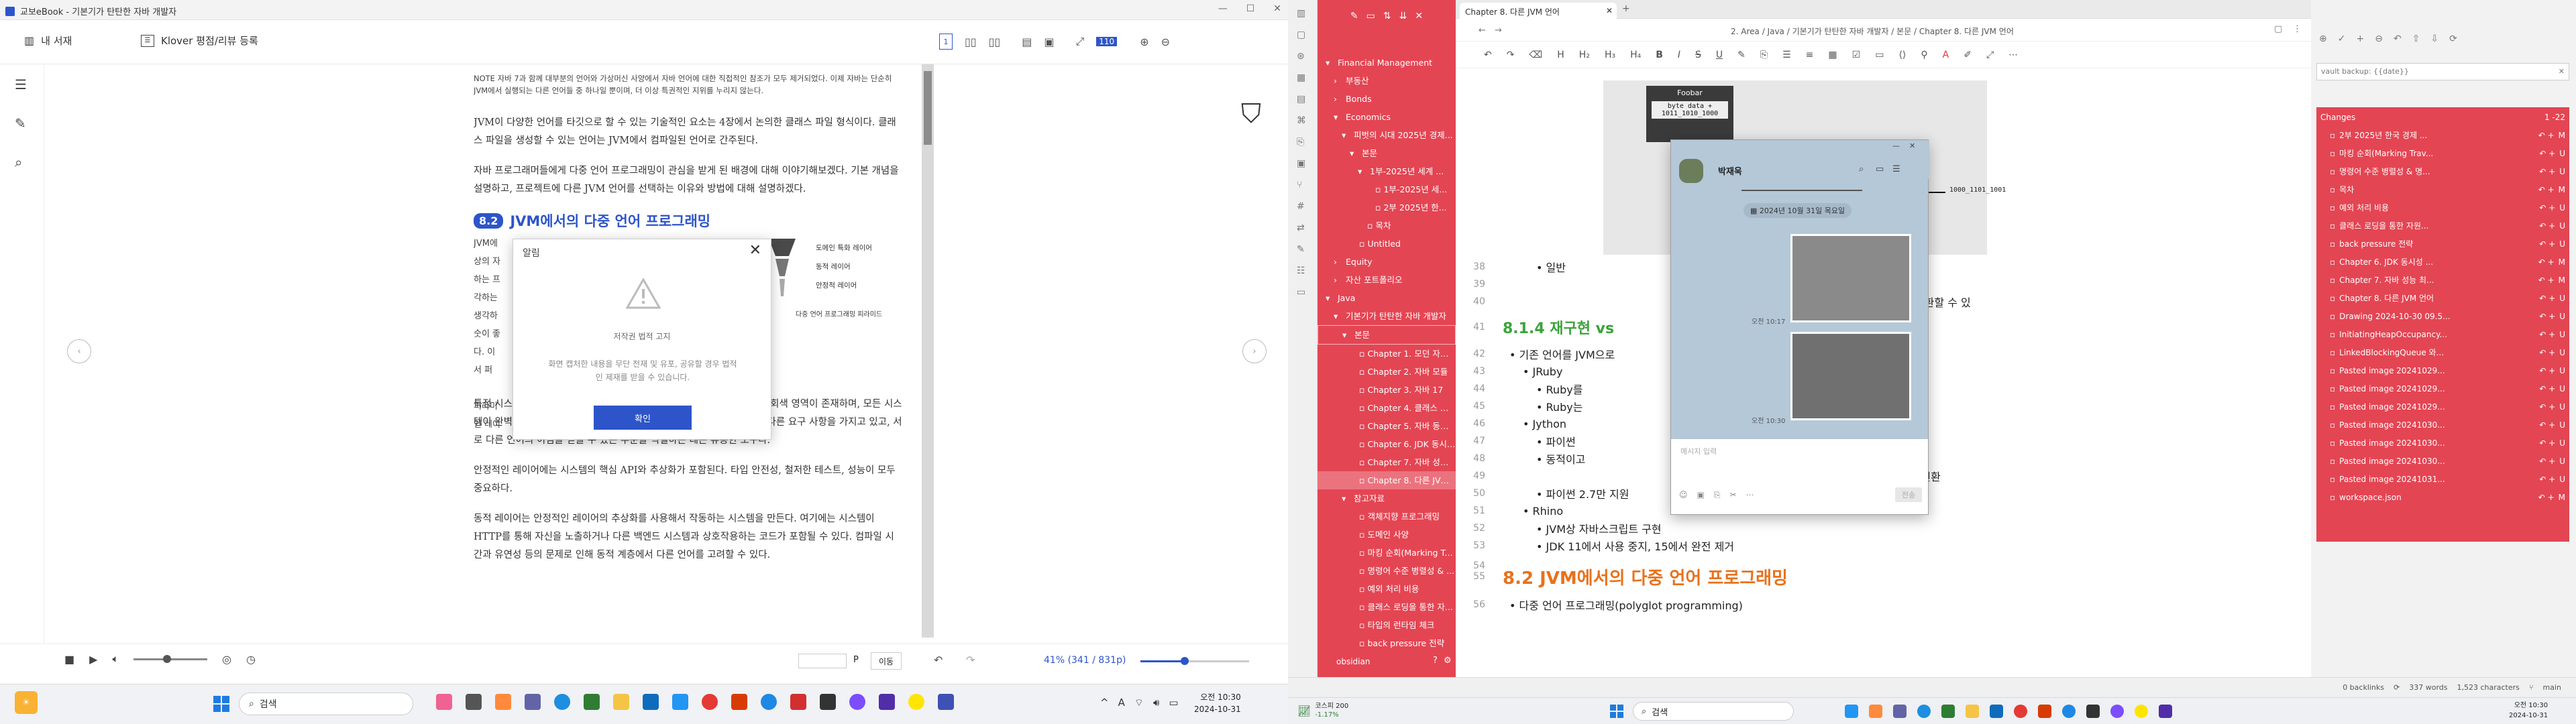 The height and width of the screenshot is (724, 2576). What do you see at coordinates (2531, 687) in the screenshot?
I see `branch-icon: ⑂` at bounding box center [2531, 687].